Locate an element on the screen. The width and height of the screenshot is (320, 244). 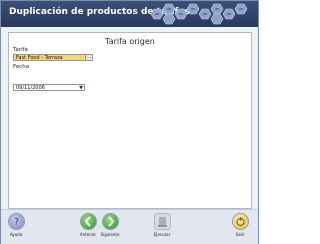
execute-icon is located at coordinates (162, 221).